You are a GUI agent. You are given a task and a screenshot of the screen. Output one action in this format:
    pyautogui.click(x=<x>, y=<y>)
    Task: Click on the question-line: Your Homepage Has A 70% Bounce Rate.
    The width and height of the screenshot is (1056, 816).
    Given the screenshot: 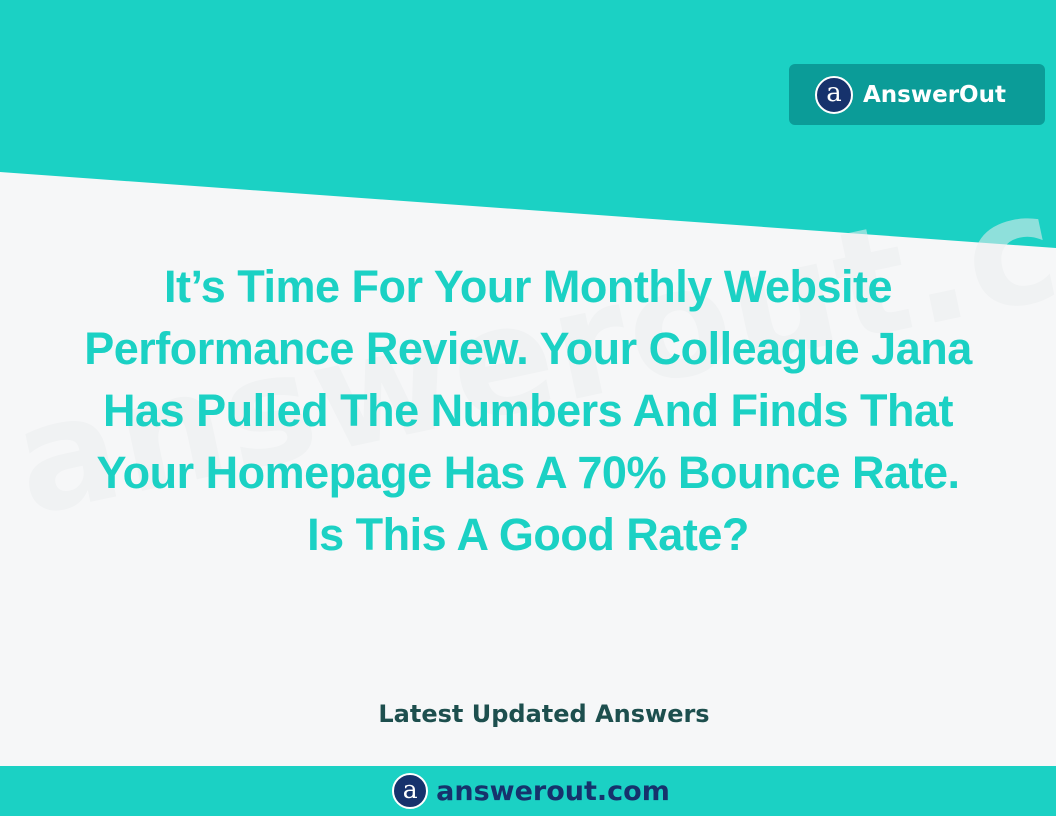 What is the action you would take?
    pyautogui.click(x=528, y=472)
    